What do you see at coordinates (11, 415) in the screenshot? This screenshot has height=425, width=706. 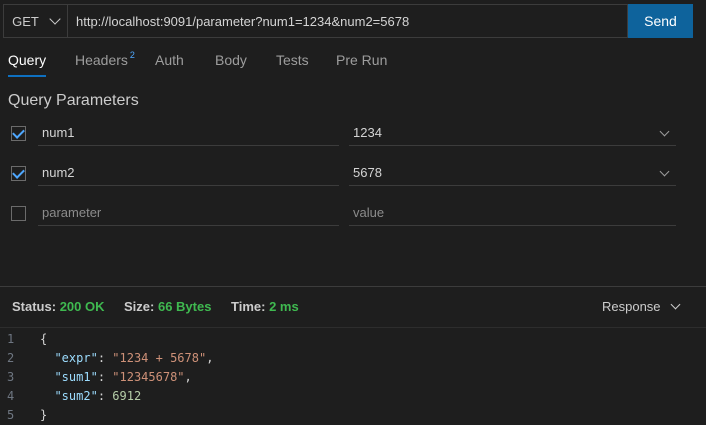 I see `line-number: 5` at bounding box center [11, 415].